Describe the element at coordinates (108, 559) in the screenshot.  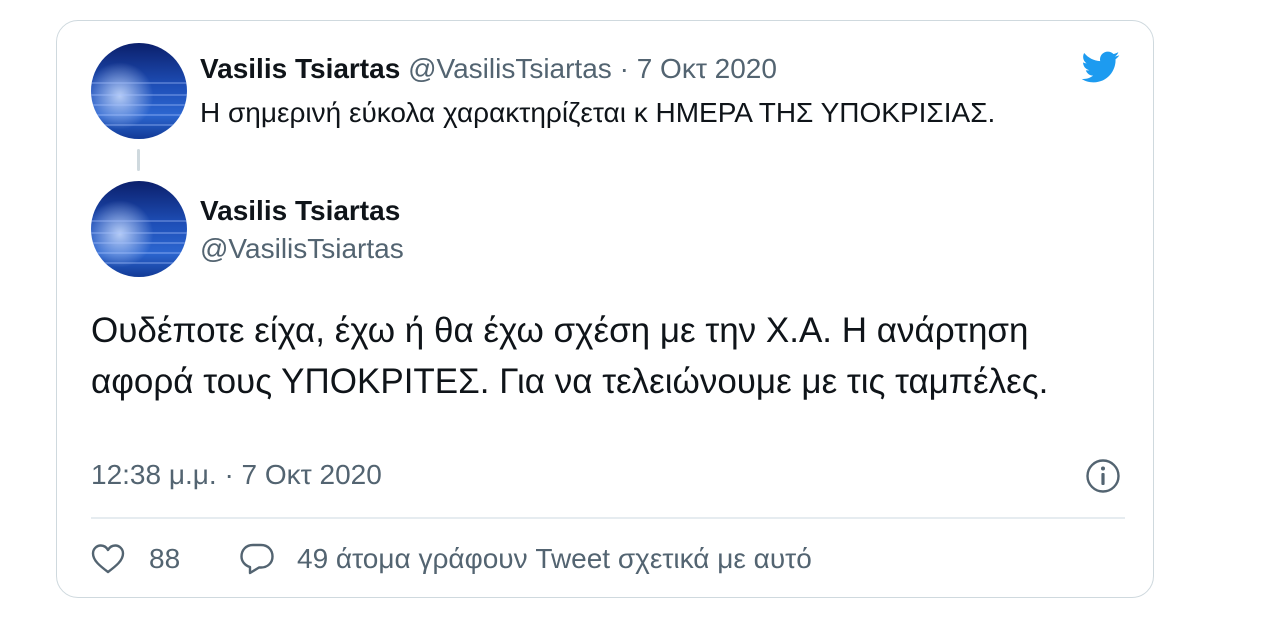
I see `heart-icon` at that location.